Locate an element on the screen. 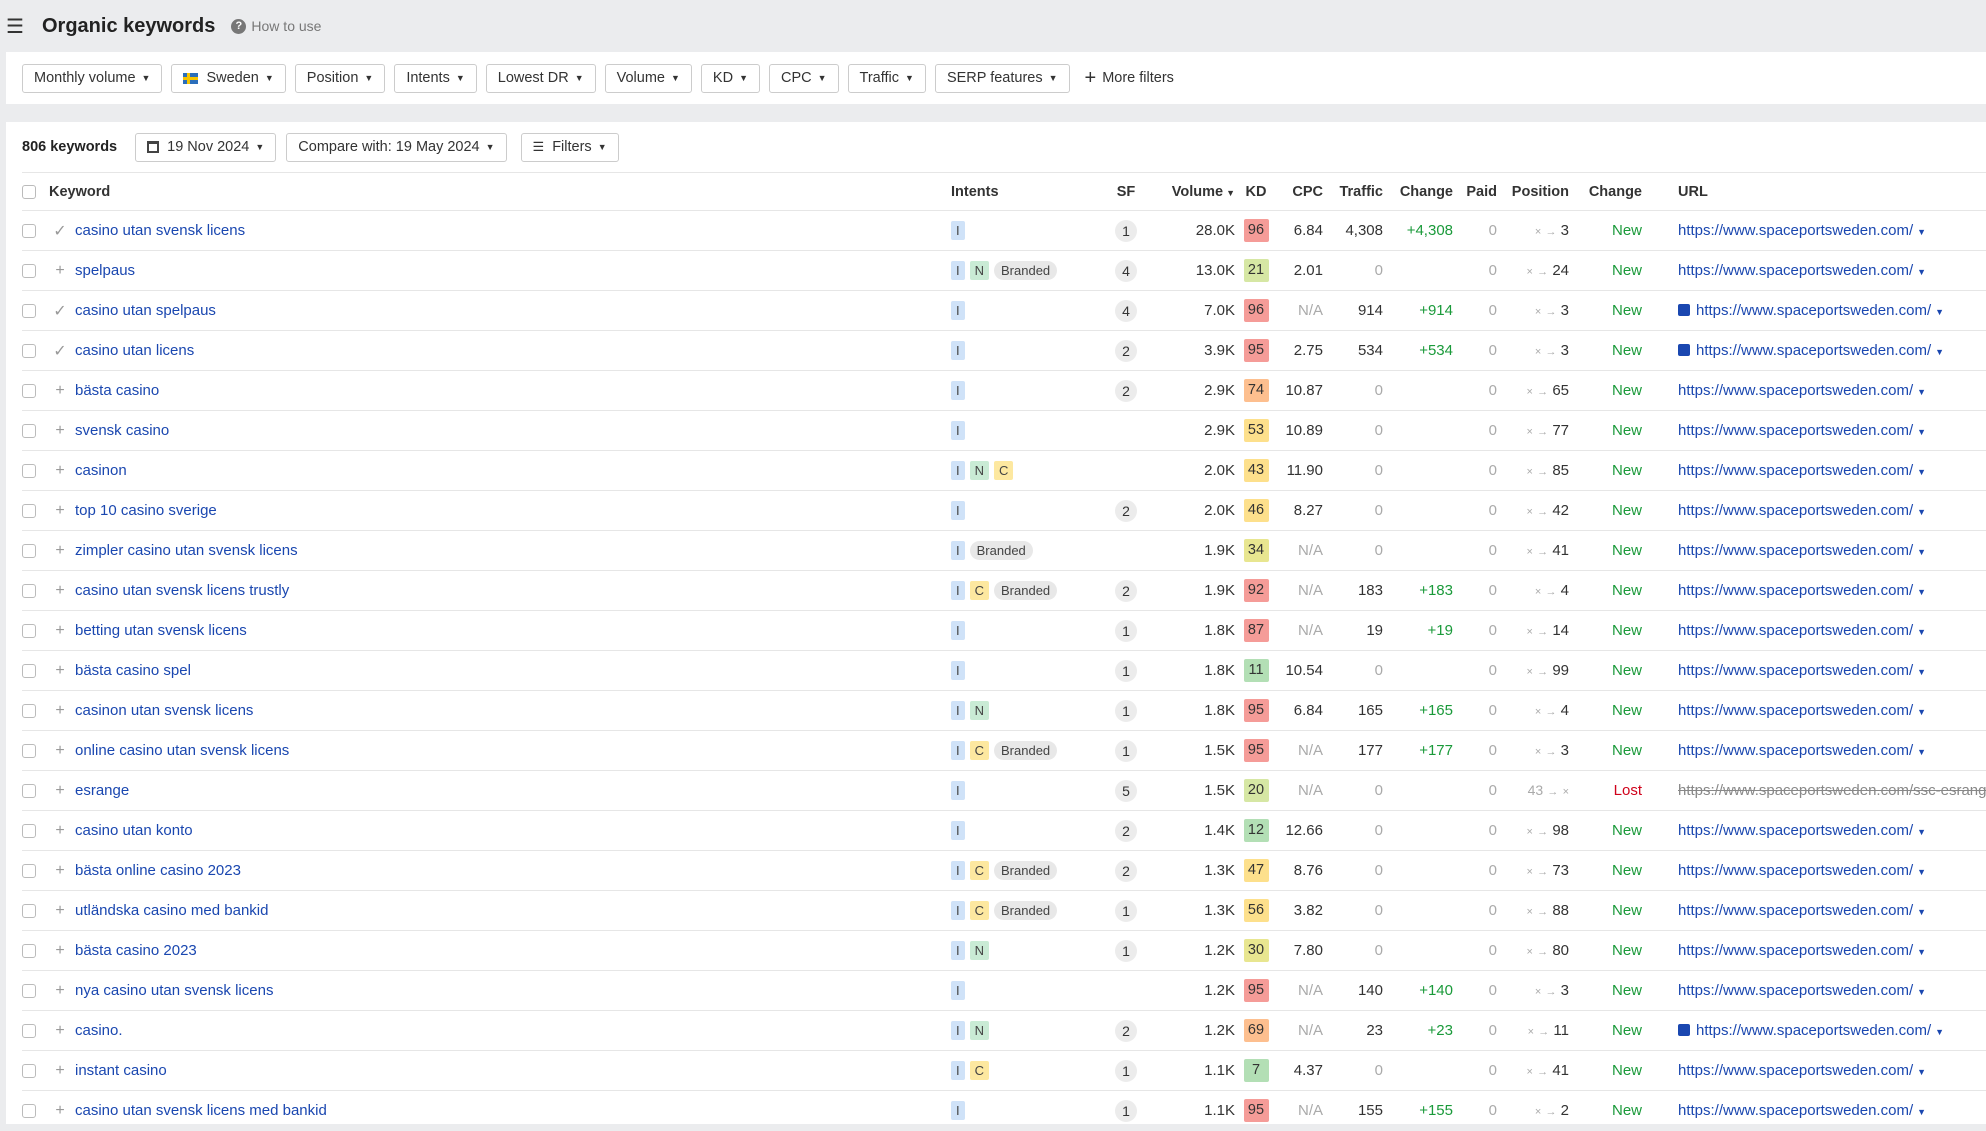 Image resolution: width=1986 pixels, height=1131 pixels. keyword-link: bästa online casino 2023 is located at coordinates (158, 870).